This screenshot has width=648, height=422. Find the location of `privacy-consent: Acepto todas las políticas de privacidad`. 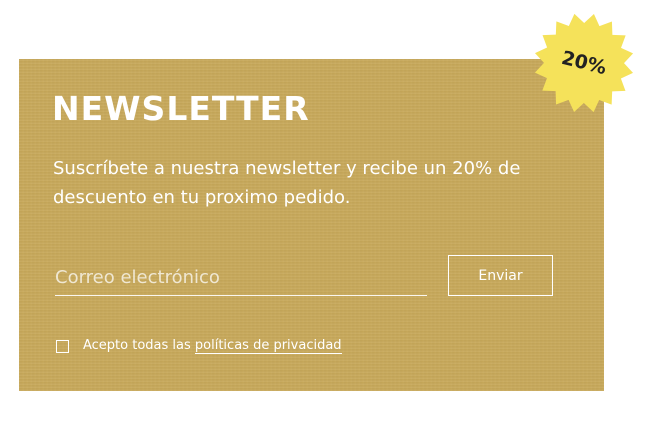

privacy-consent: Acepto todas las políticas de privacidad is located at coordinates (199, 346).